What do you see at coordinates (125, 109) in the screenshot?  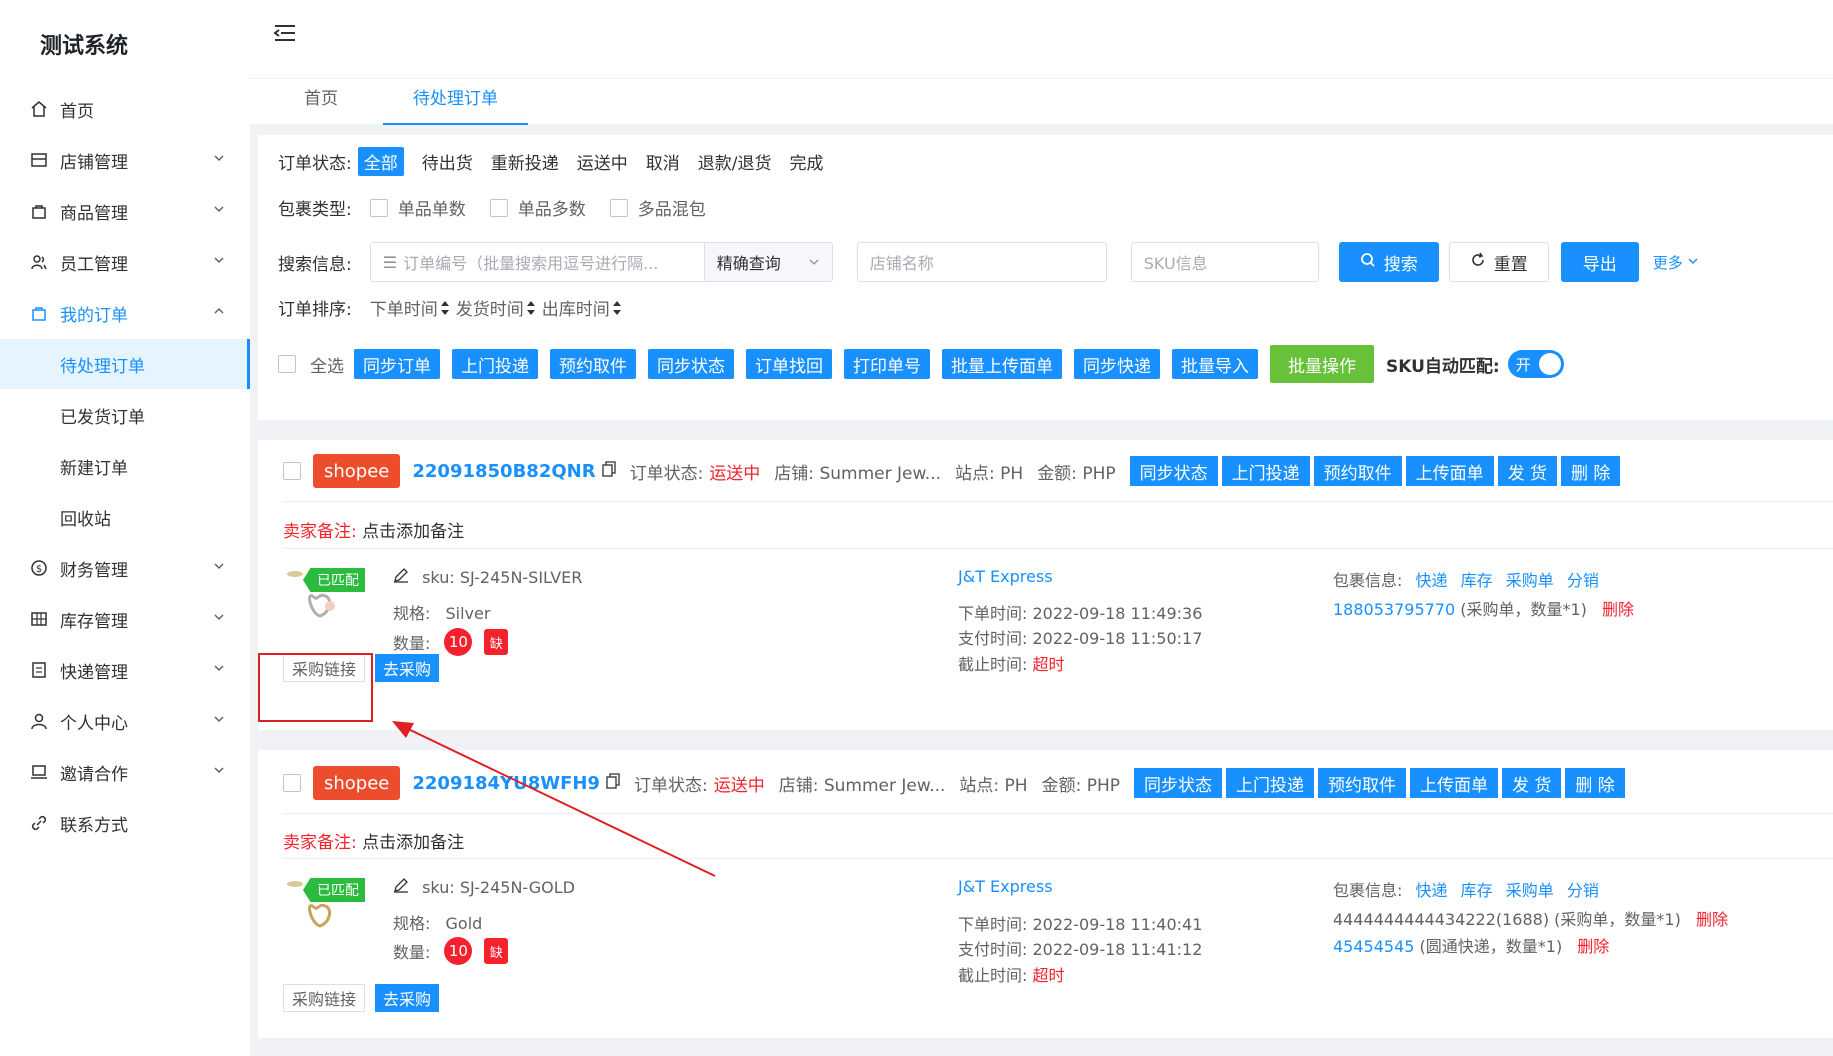 I see `sidebar-item-home: 首页` at bounding box center [125, 109].